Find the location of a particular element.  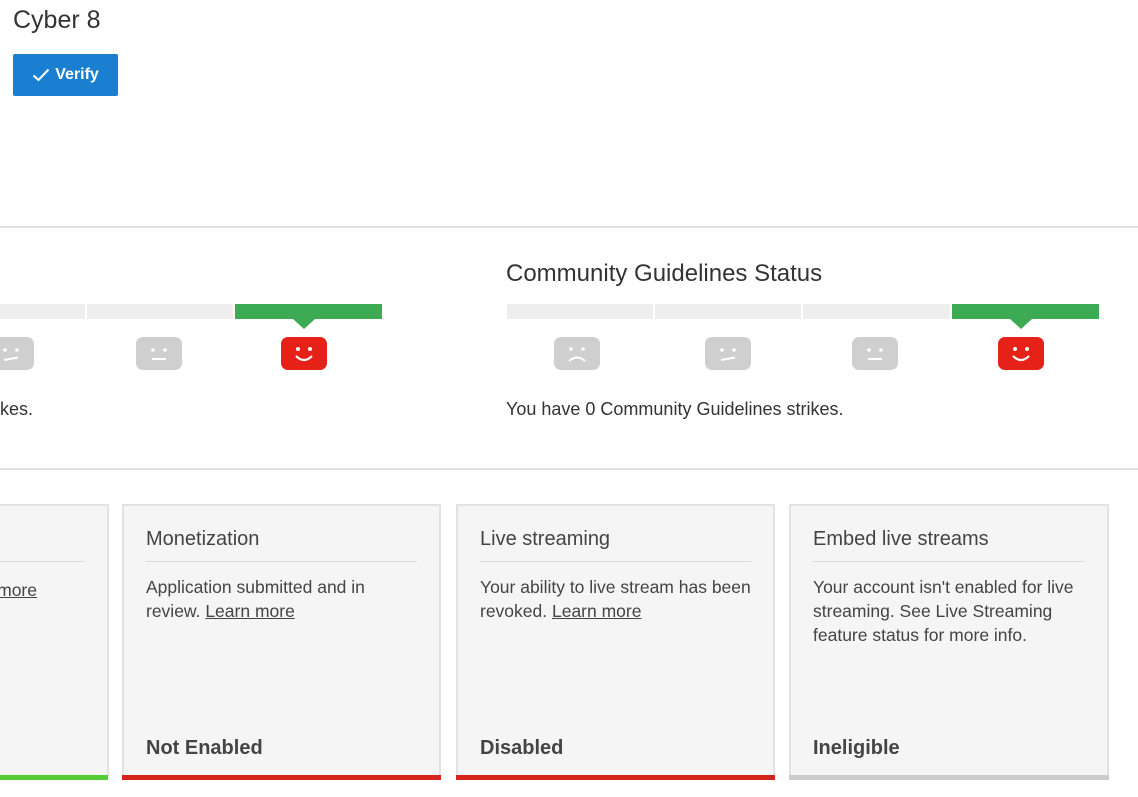

feature-card: more is located at coordinates (54, 640).